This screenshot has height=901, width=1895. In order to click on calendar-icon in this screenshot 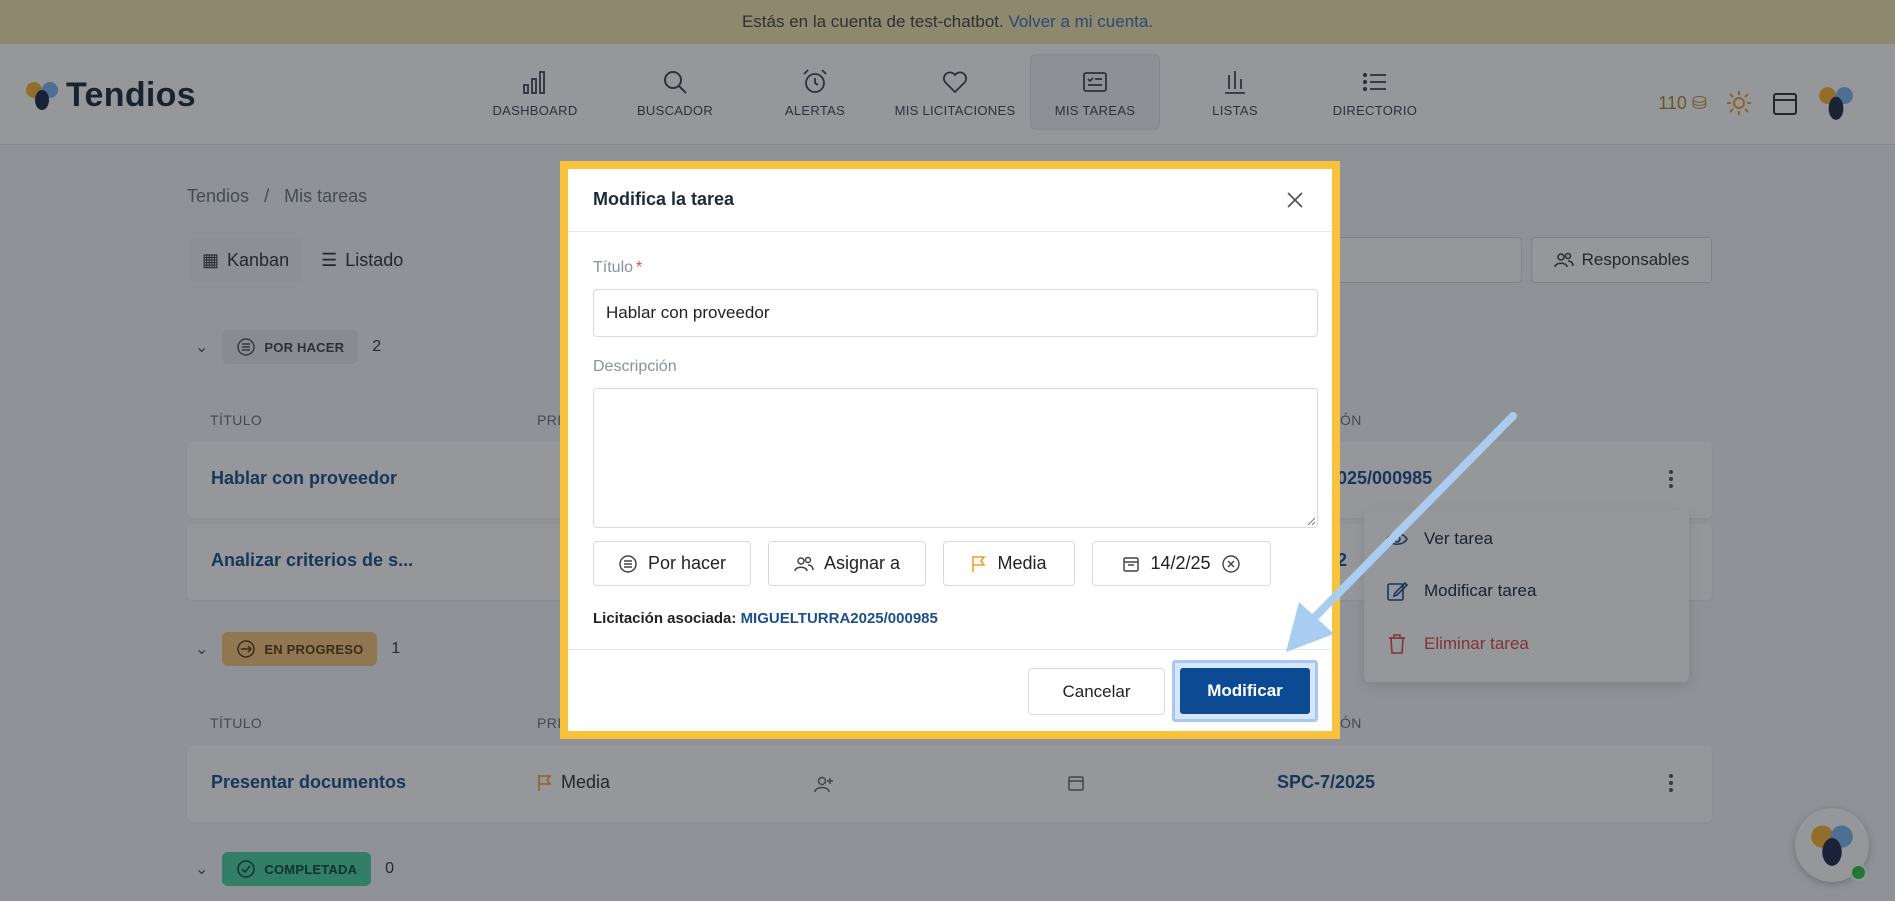, I will do `click(1131, 564)`.